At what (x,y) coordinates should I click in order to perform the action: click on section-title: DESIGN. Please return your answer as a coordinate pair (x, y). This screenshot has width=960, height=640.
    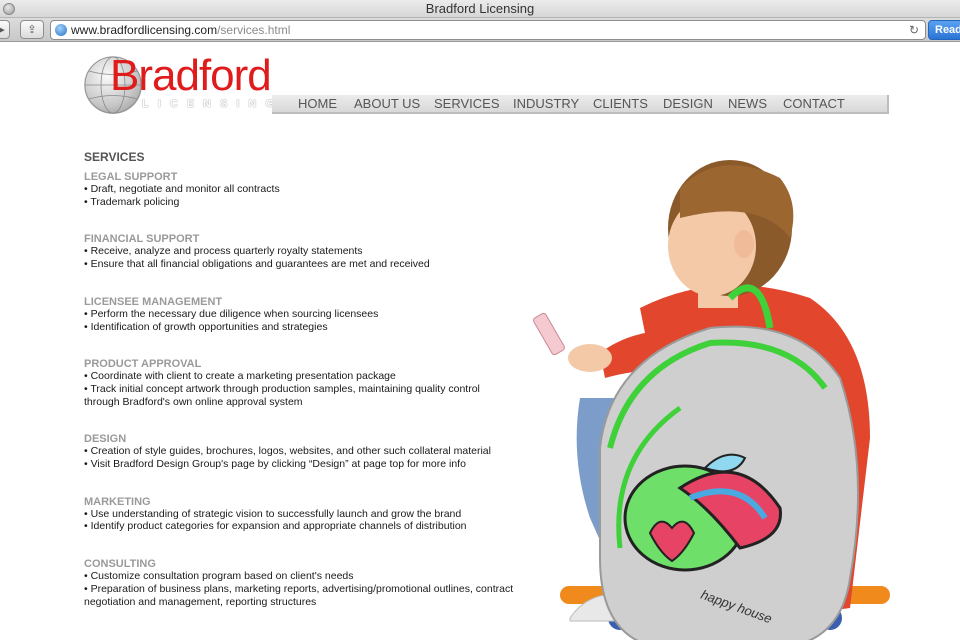
    Looking at the image, I should click on (105, 439).